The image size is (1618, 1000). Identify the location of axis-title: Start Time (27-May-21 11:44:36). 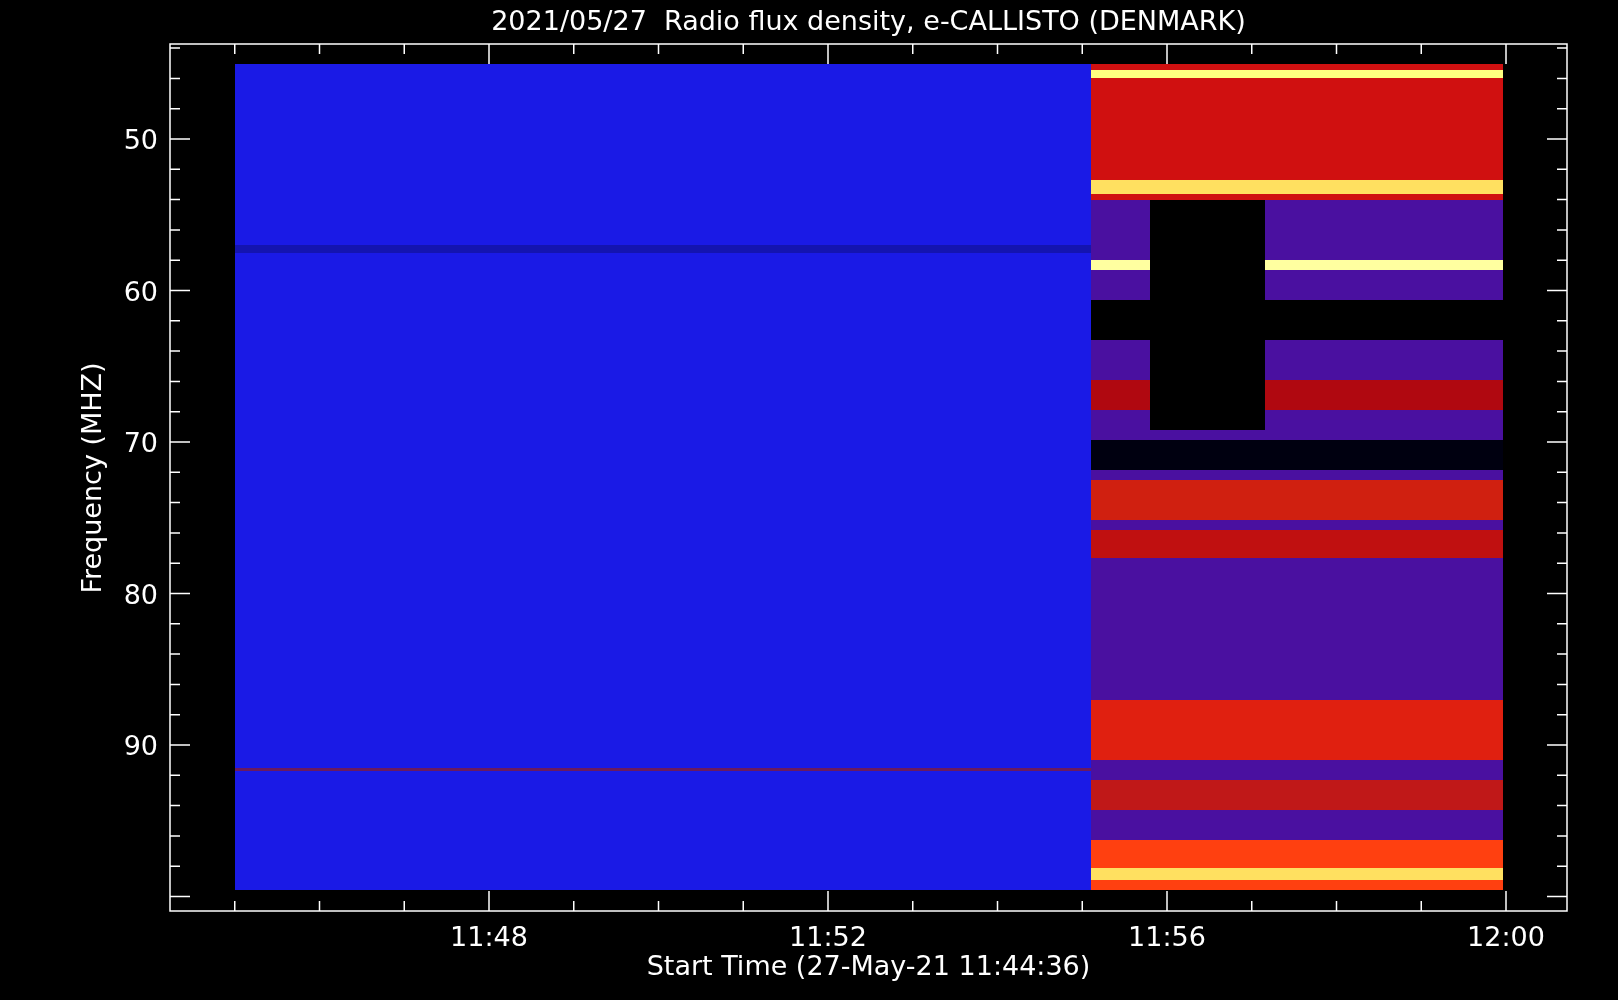
(868, 965).